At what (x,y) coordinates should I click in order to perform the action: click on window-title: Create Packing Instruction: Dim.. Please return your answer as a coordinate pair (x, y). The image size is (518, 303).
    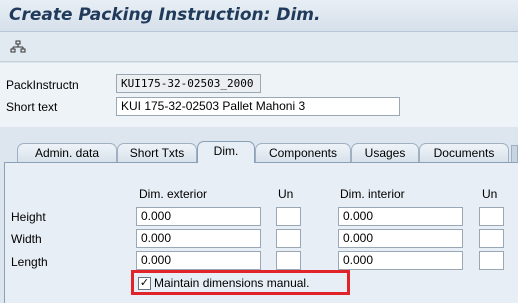
    Looking at the image, I should click on (165, 15).